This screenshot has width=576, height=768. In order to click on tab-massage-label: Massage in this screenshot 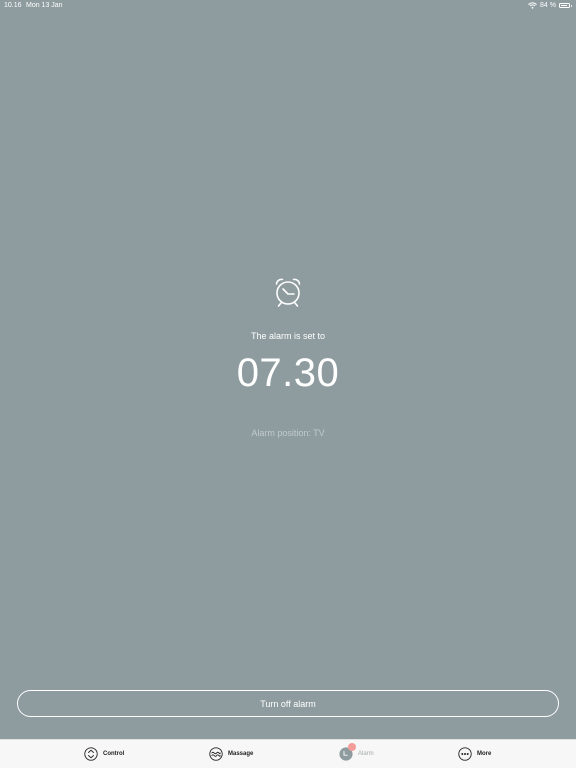, I will do `click(241, 754)`.